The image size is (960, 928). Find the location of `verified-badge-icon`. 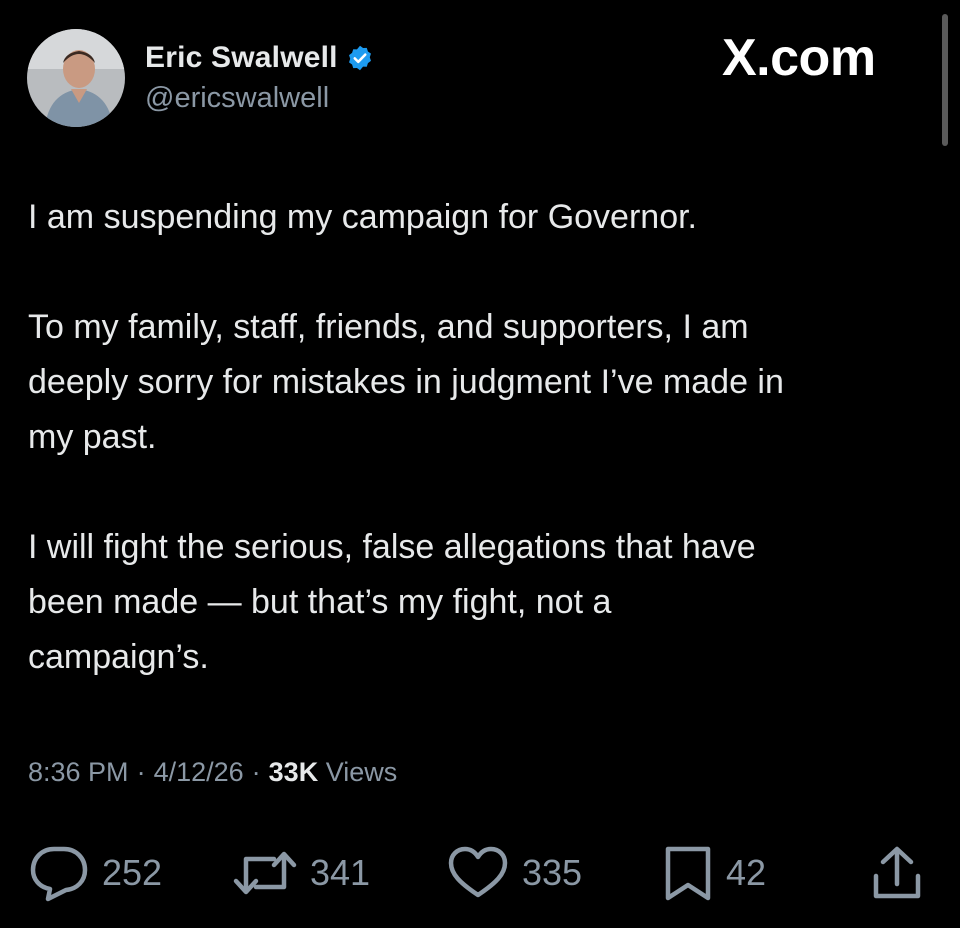

verified-badge-icon is located at coordinates (360, 58).